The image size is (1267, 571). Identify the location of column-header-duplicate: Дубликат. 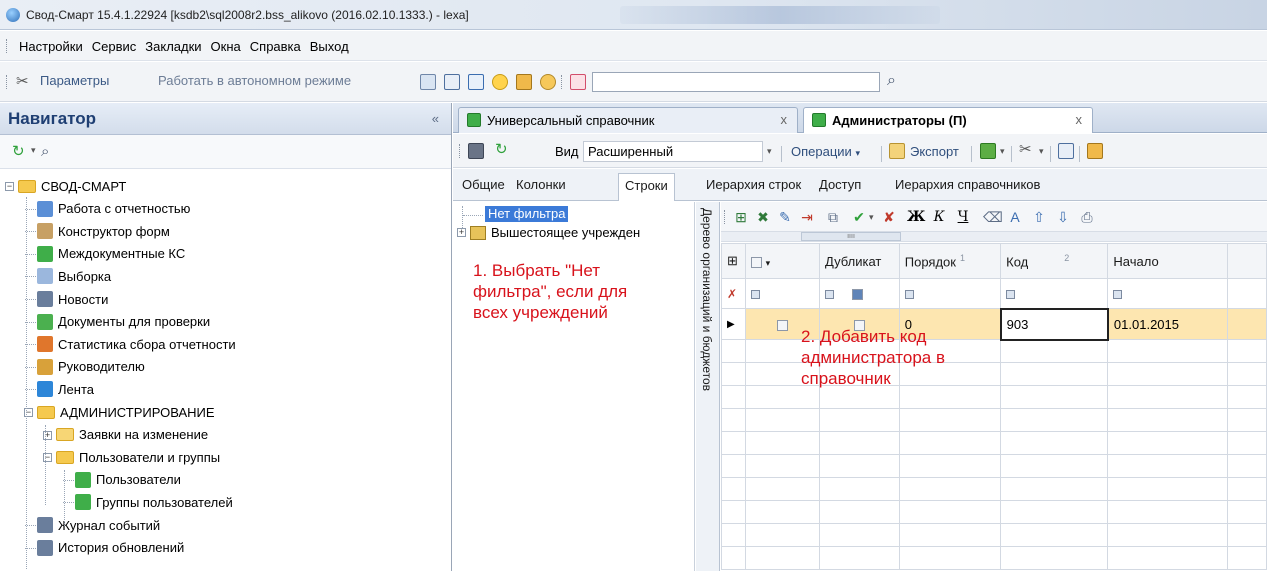
(859, 261).